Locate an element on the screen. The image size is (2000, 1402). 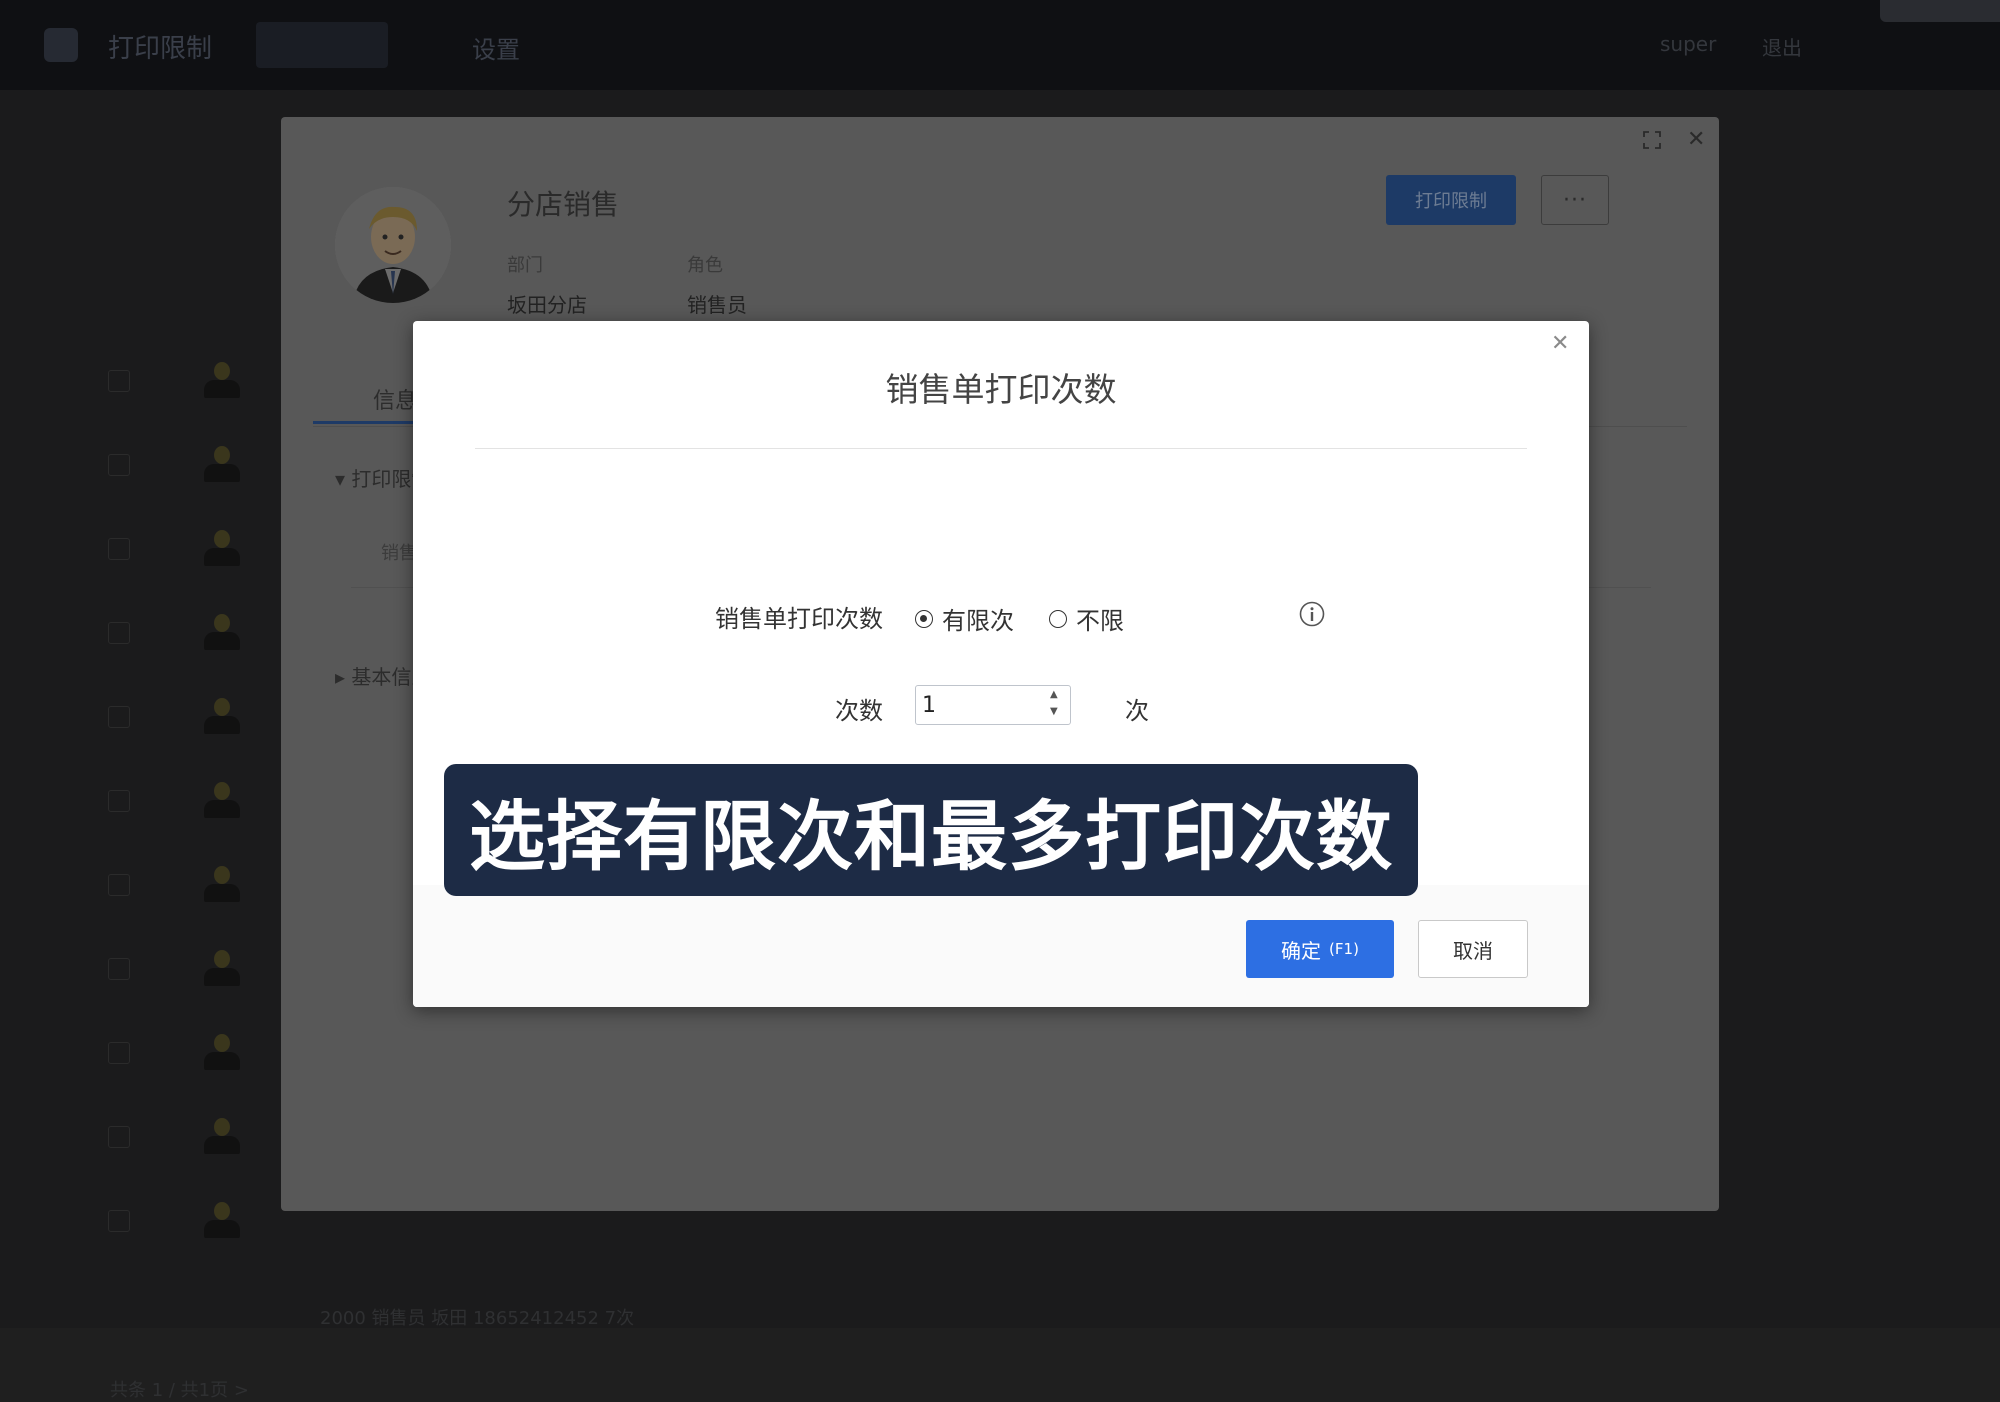
radio-unlimited-label: 不限 is located at coordinates (1100, 621).